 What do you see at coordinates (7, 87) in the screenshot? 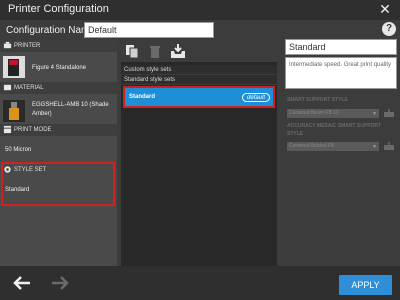
I see `material-icon` at bounding box center [7, 87].